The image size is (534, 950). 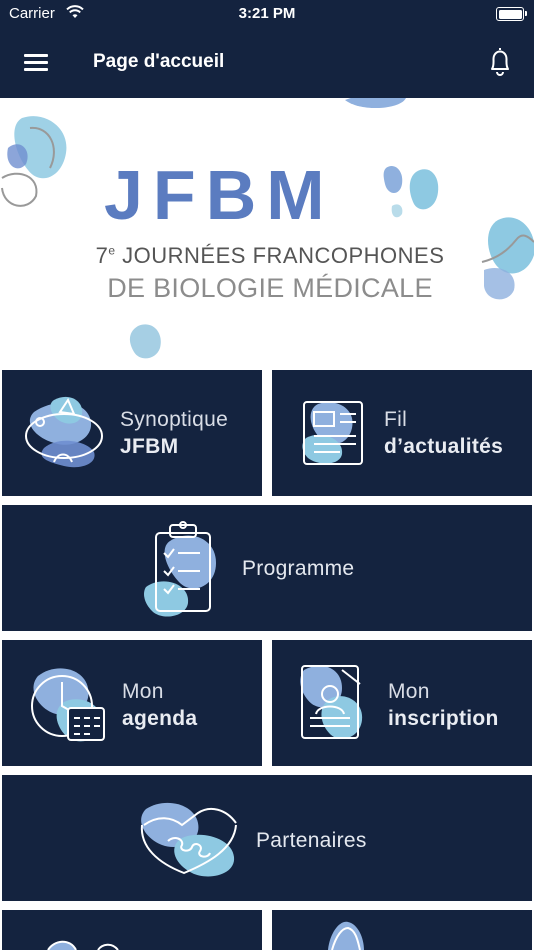 What do you see at coordinates (270, 255) in the screenshot?
I see `banner-subtitle-line1: 7e JOURNÉES FRANCOPHONES` at bounding box center [270, 255].